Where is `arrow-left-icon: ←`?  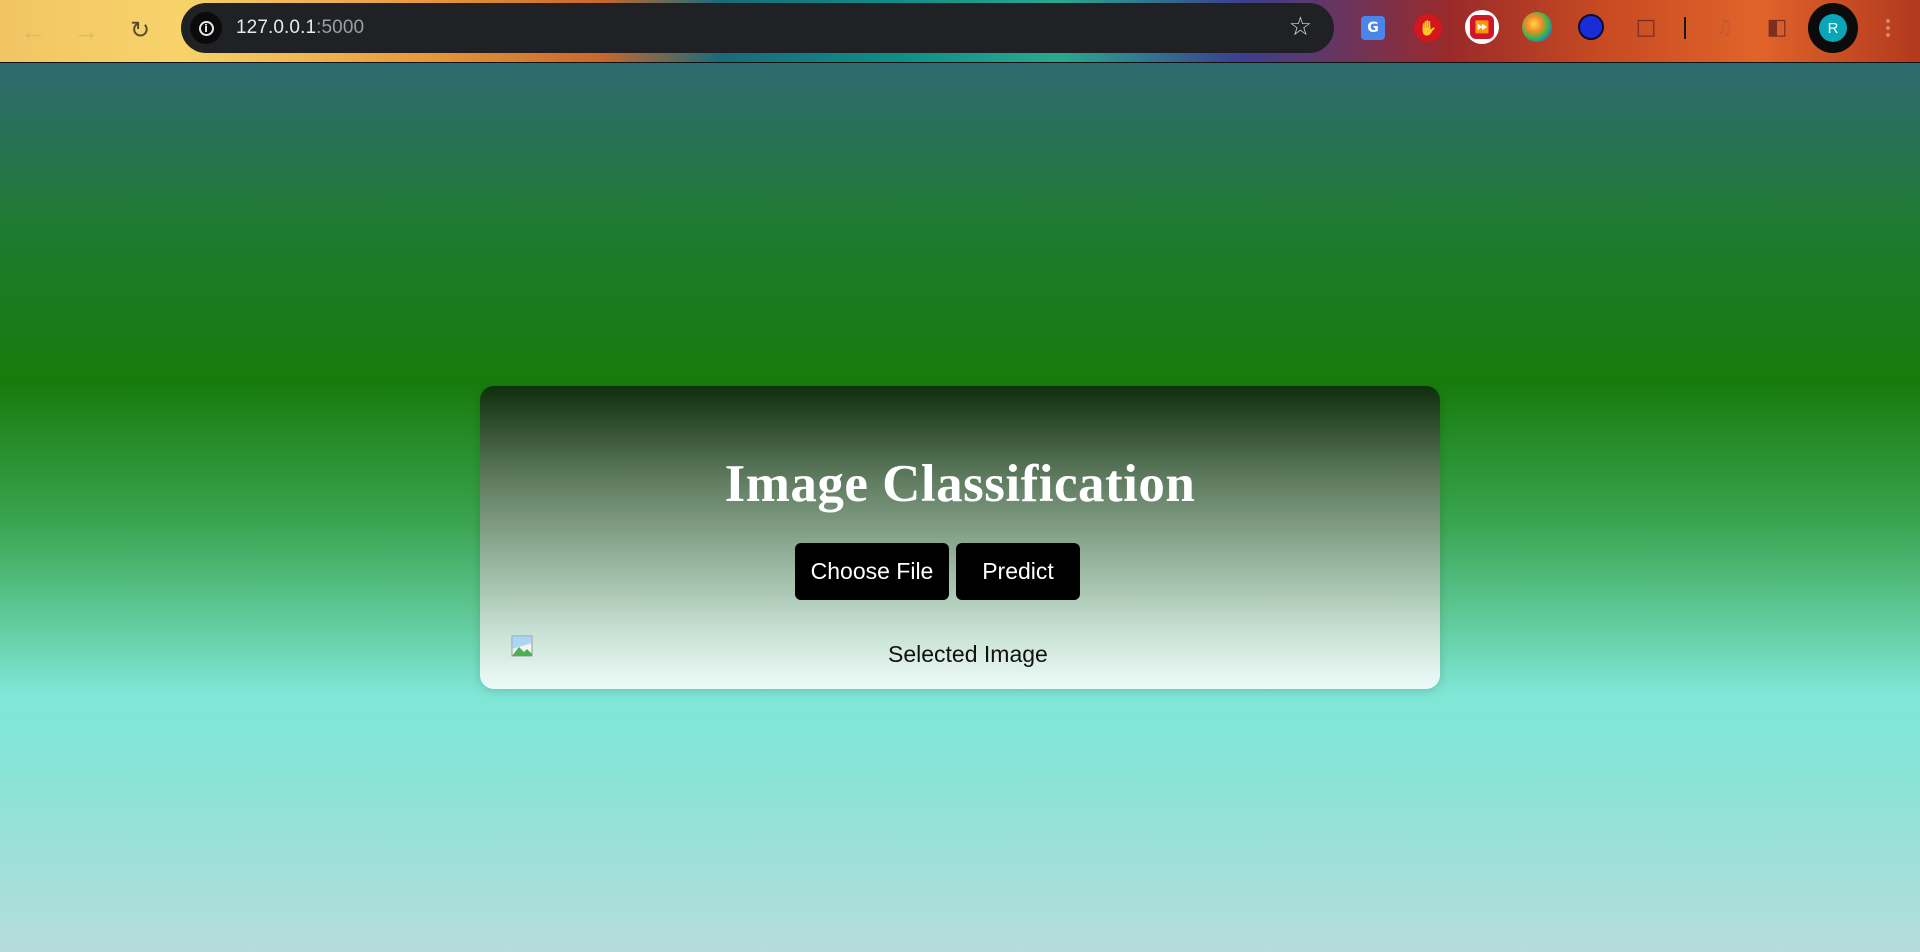
arrow-left-icon: ← is located at coordinates (33, 31).